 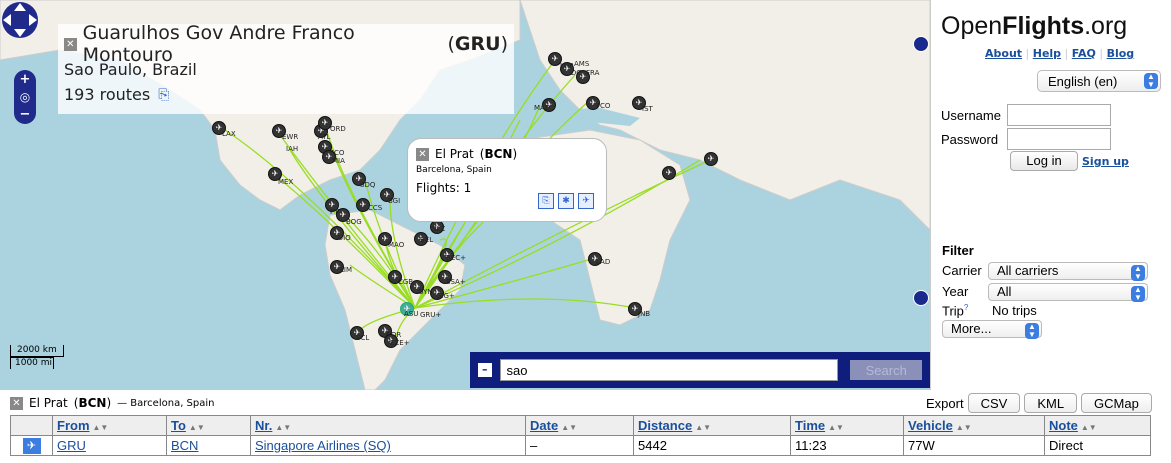 I want to click on signup-link: Sign up, so click(x=1105, y=161).